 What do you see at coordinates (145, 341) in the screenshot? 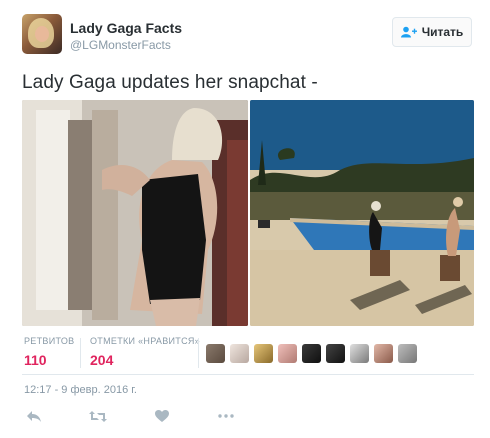
I see `likes-label: ОТМЕТКИ «НРАВИТСЯ»` at bounding box center [145, 341].